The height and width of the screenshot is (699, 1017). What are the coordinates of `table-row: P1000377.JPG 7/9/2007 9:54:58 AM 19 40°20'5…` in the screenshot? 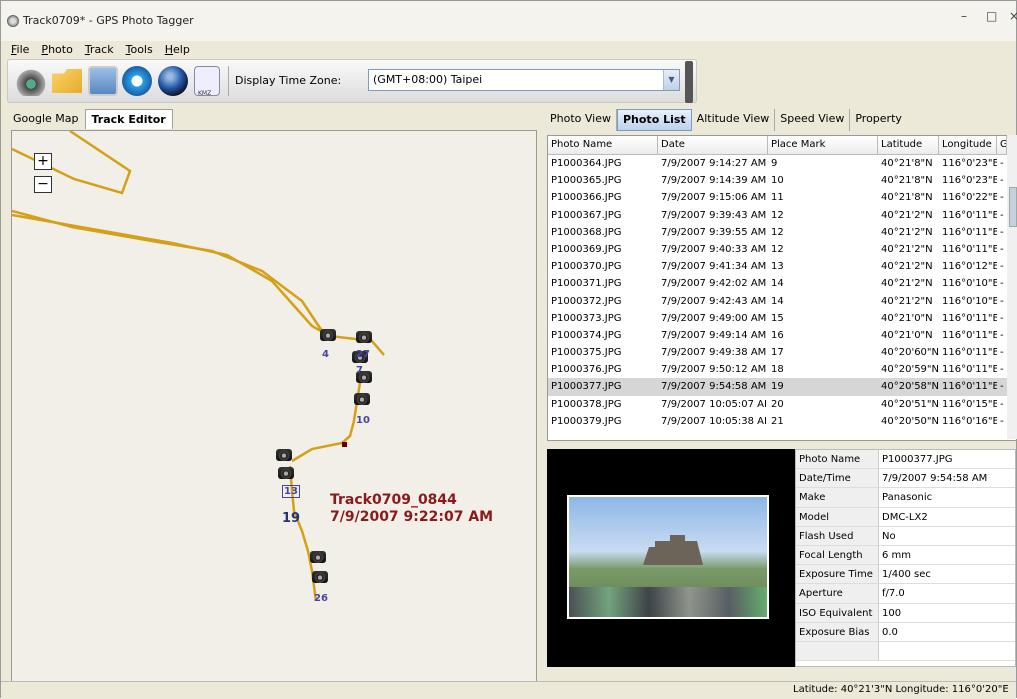 It's located at (782, 387).